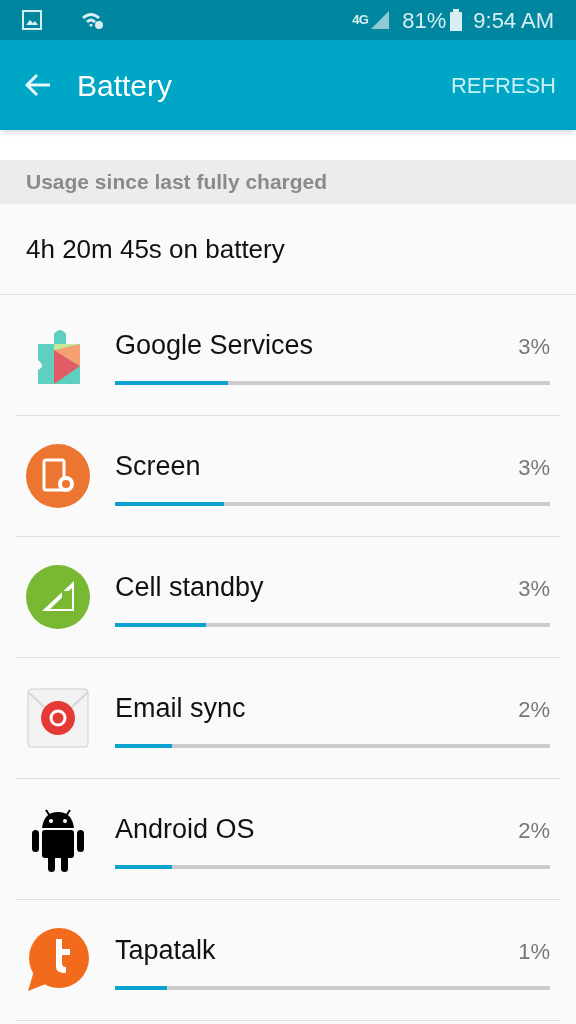 Image resolution: width=576 pixels, height=1024 pixels. I want to click on signal-icon, so click(380, 20).